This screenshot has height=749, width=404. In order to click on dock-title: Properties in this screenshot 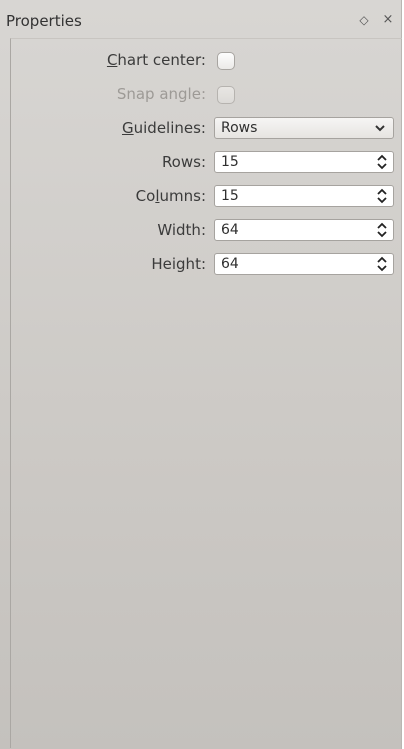, I will do `click(44, 21)`.